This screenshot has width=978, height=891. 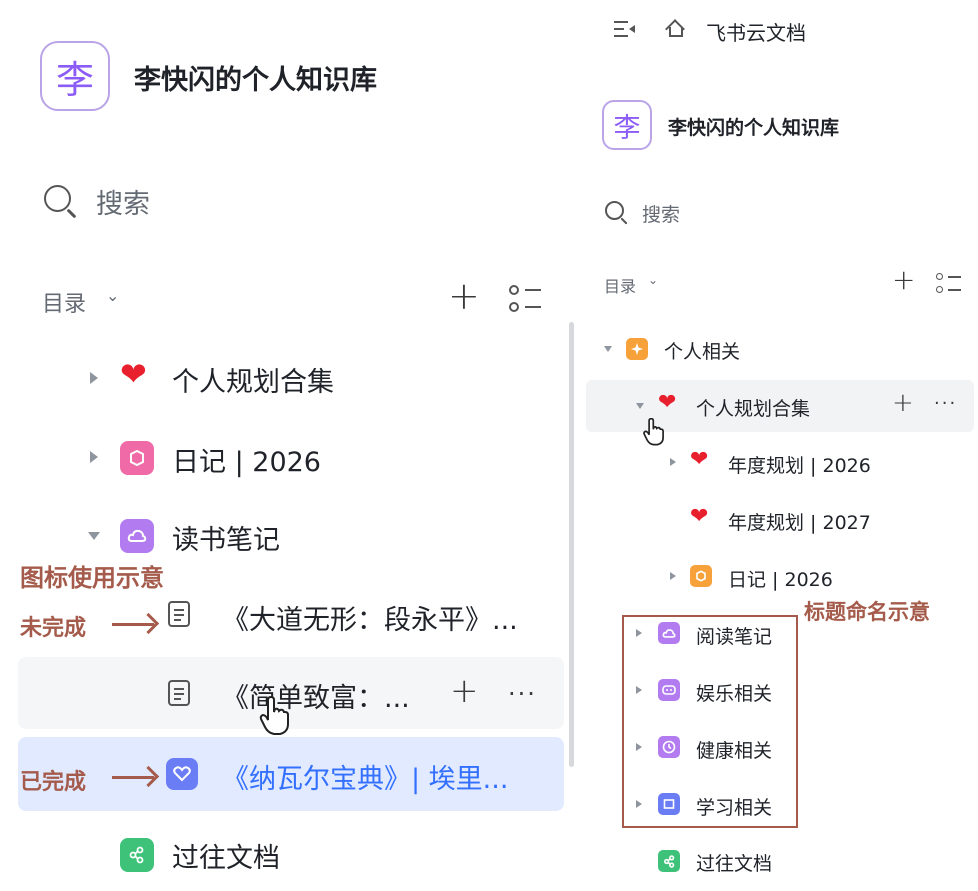 What do you see at coordinates (675, 28) in the screenshot?
I see `home-icon` at bounding box center [675, 28].